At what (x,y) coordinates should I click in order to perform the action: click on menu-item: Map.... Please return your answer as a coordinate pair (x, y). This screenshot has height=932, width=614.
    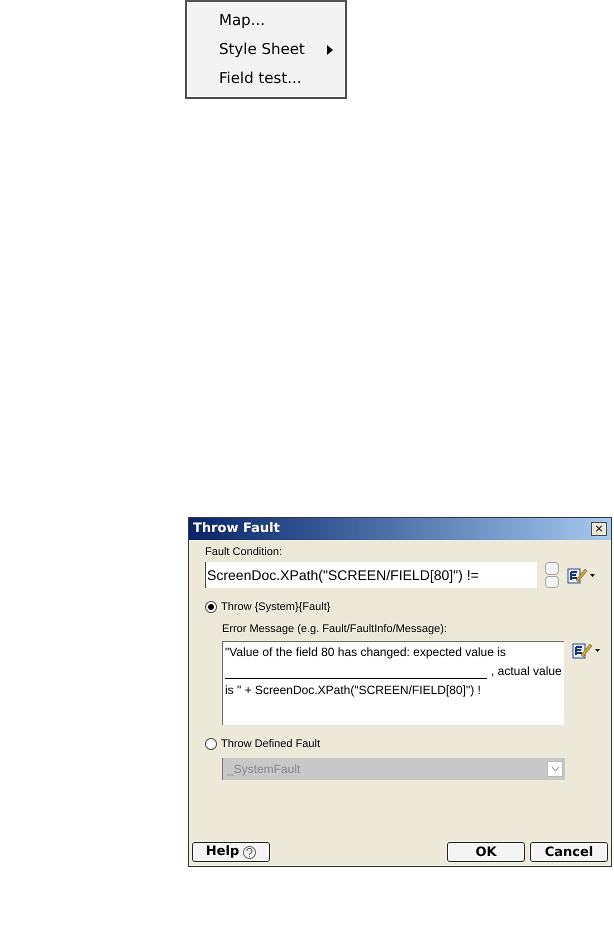
    Looking at the image, I should click on (266, 20).